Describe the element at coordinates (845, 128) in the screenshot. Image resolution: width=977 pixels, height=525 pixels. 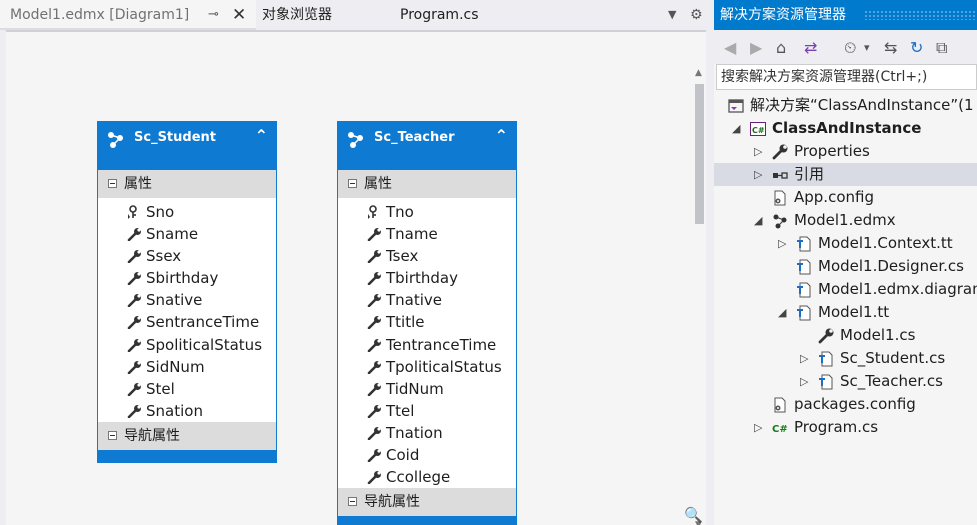
I see `tree-node: ◢ C# ClassAndInstance` at that location.